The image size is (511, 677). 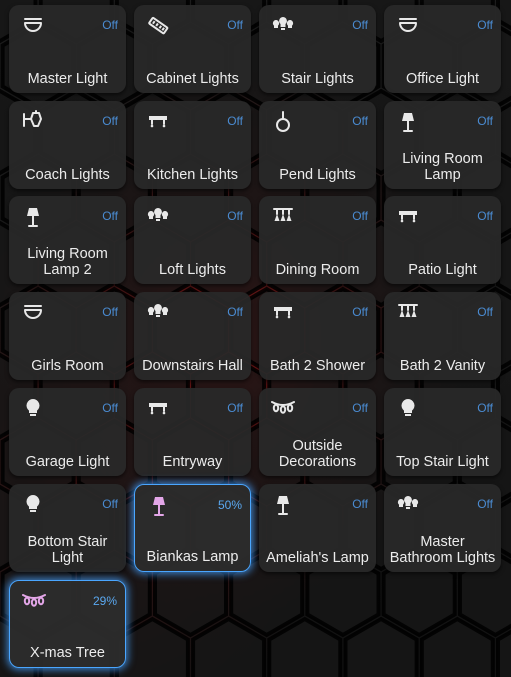 What do you see at coordinates (67, 366) in the screenshot?
I see `light-name: Girls Room` at bounding box center [67, 366].